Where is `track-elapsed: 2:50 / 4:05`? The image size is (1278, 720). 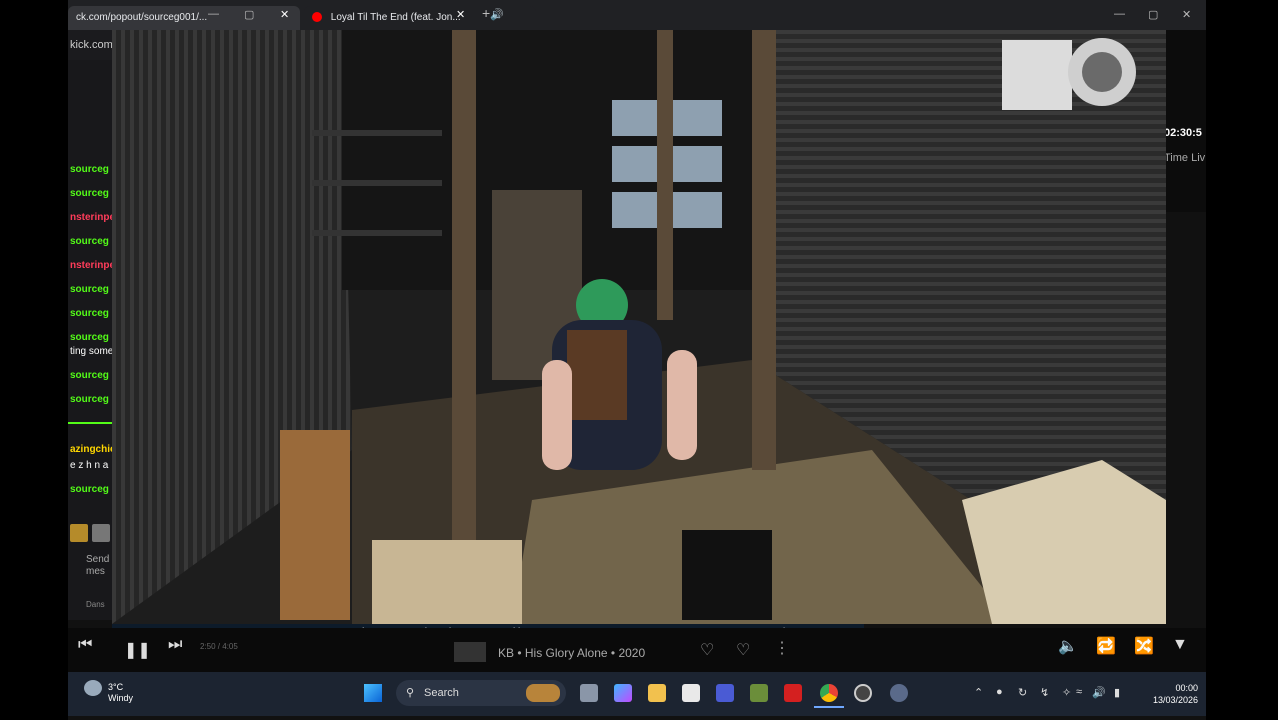
track-elapsed: 2:50 / 4:05 is located at coordinates (219, 646).